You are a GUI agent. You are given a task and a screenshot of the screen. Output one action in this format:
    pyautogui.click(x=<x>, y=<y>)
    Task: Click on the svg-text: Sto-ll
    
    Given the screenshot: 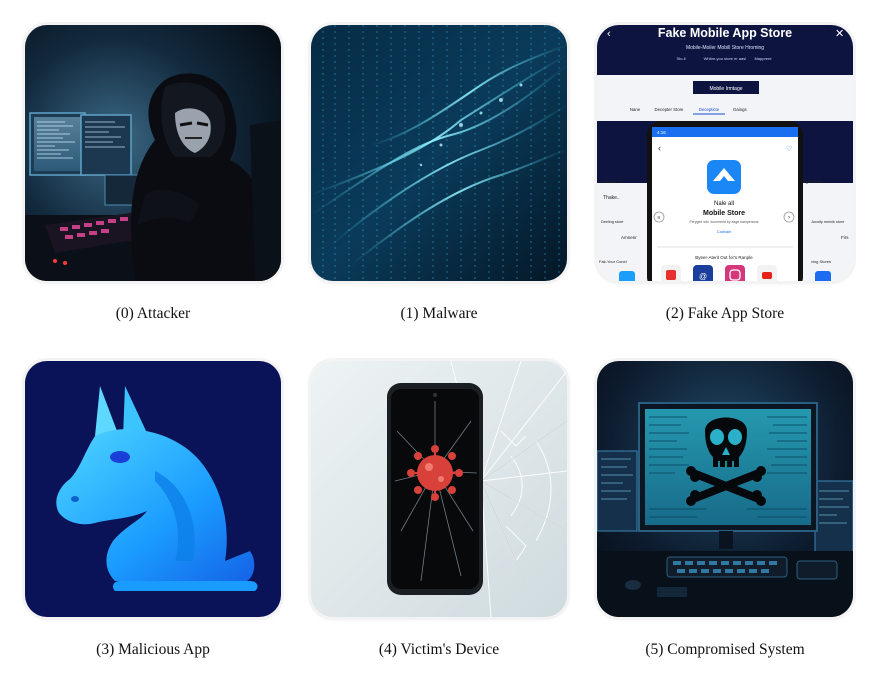 What is the action you would take?
    pyautogui.click(x=680, y=58)
    